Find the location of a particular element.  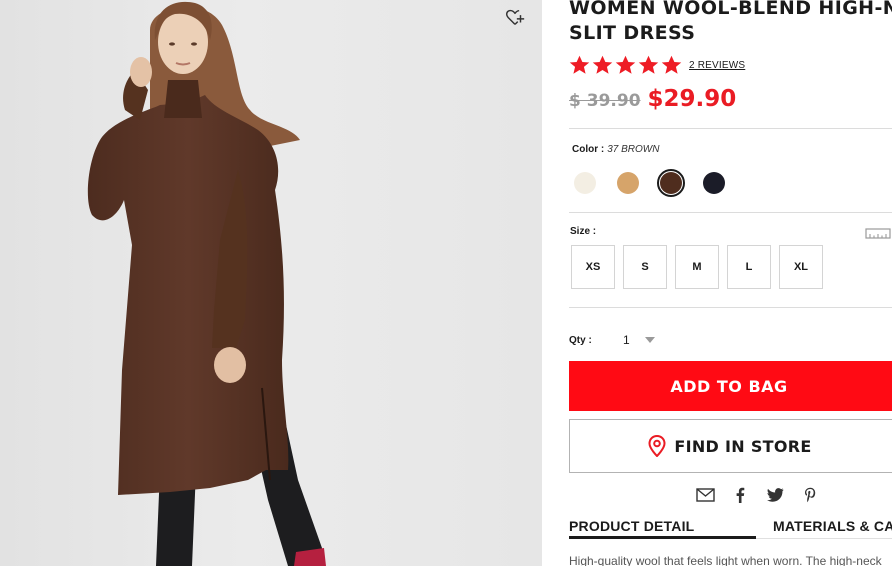

chevron-down-icon is located at coordinates (649, 340).